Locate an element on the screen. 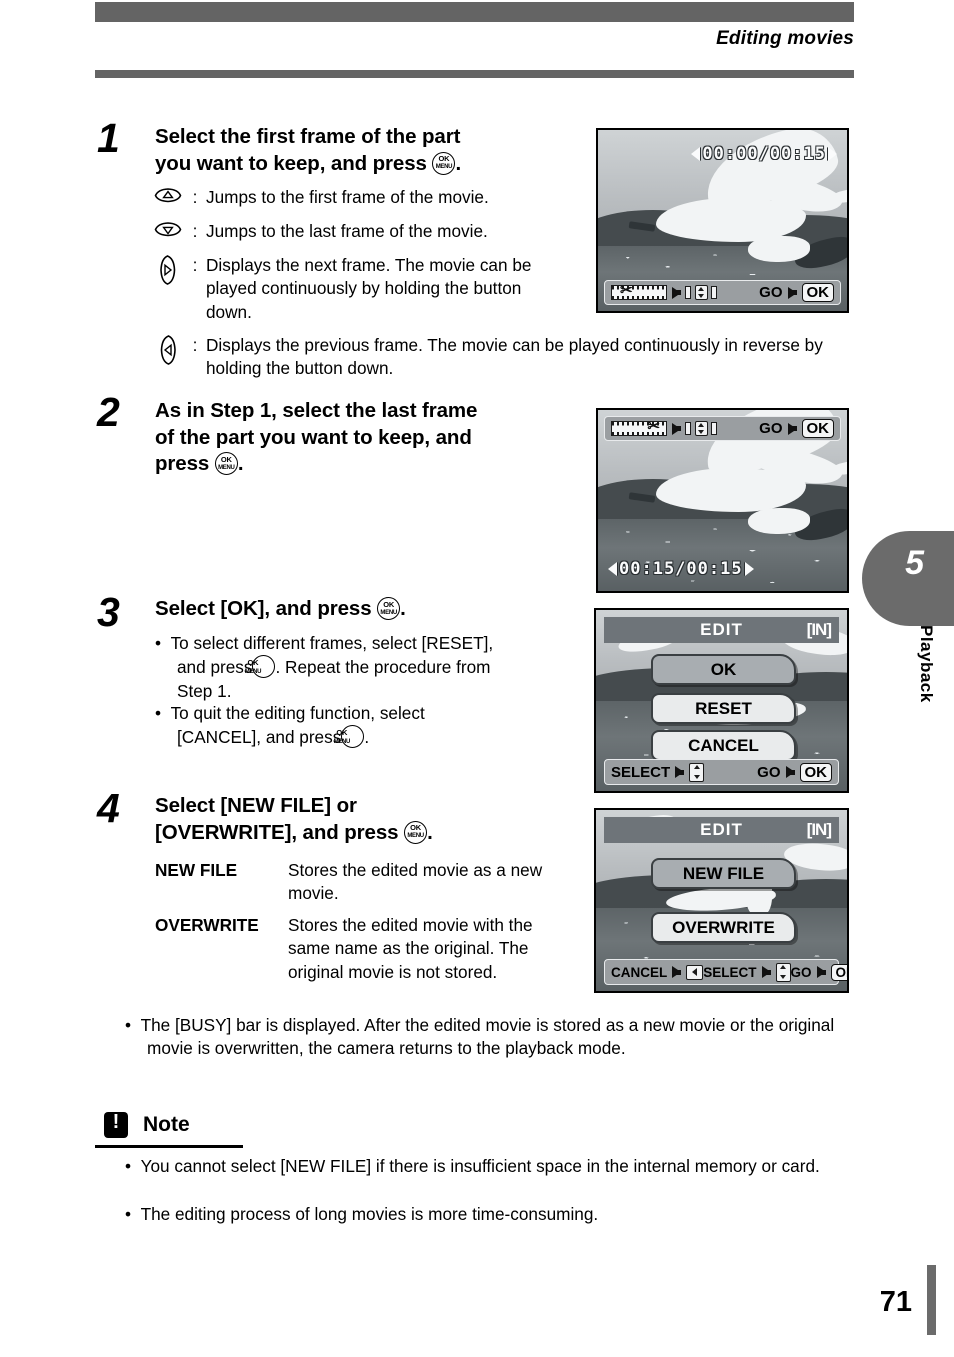 The image size is (954, 1357). definition-term-new-file: NEW FILE is located at coordinates (196, 870).